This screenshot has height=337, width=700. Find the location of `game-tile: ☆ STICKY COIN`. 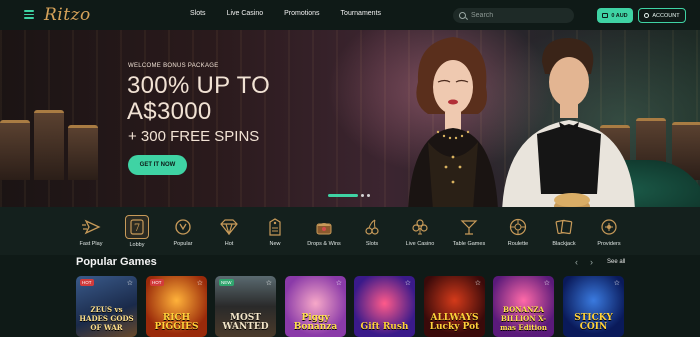

game-tile: ☆ STICKY COIN is located at coordinates (593, 306).